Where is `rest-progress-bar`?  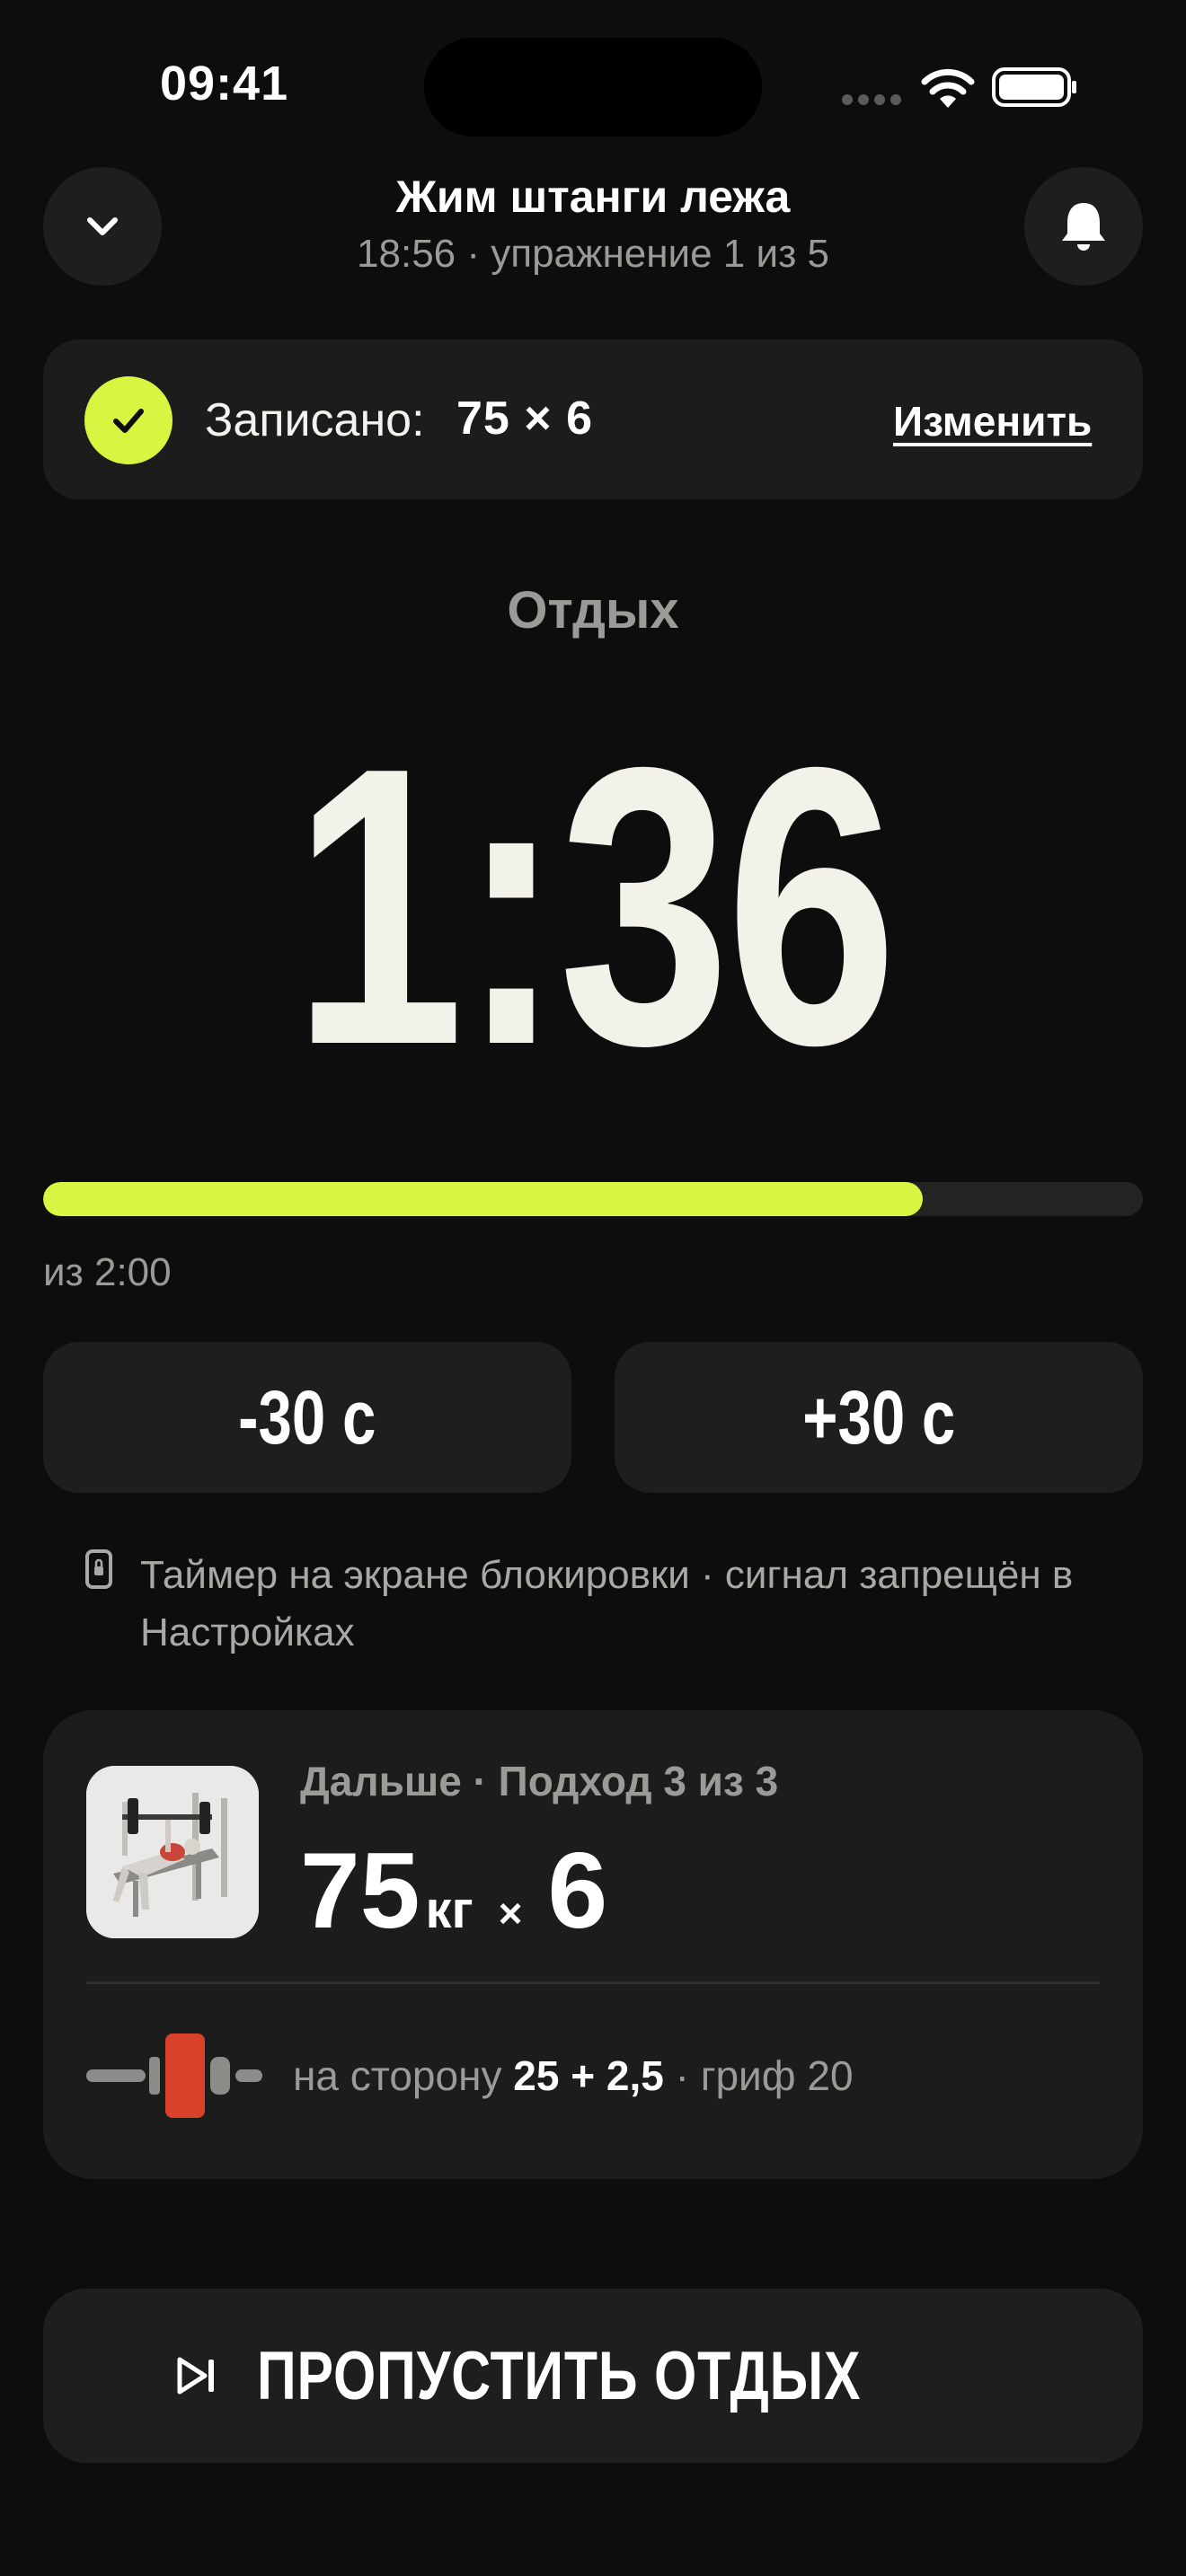
rest-progress-bar is located at coordinates (593, 1199).